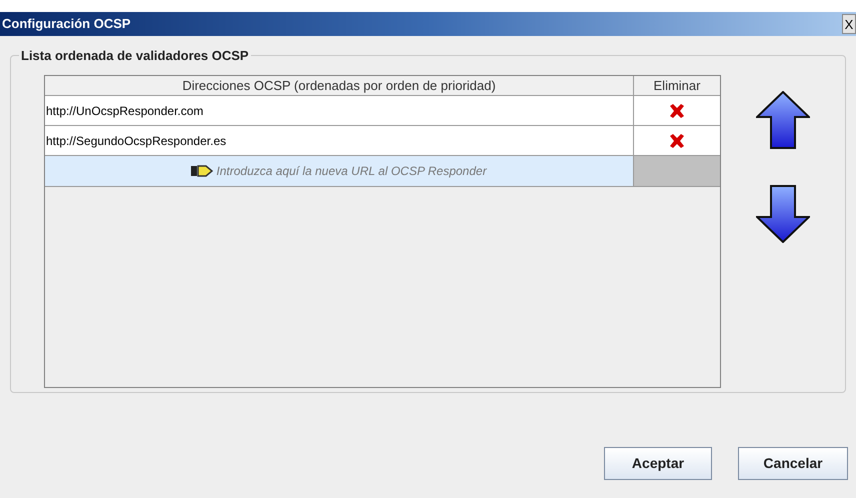 The height and width of the screenshot is (498, 856). What do you see at coordinates (849, 24) in the screenshot?
I see `close-button: X` at bounding box center [849, 24].